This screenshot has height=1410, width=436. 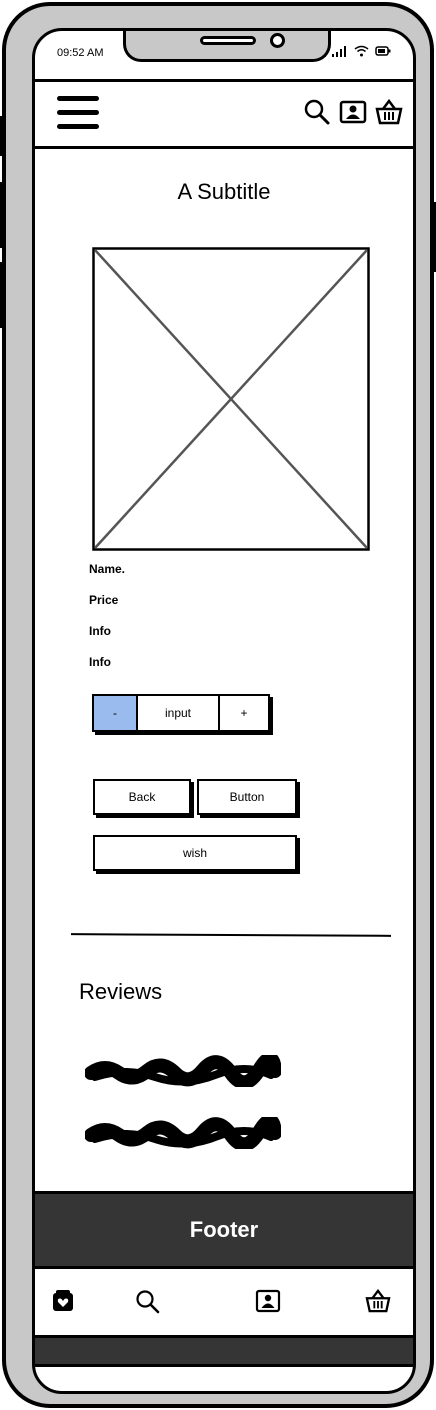 I want to click on speaker, so click(x=228, y=40).